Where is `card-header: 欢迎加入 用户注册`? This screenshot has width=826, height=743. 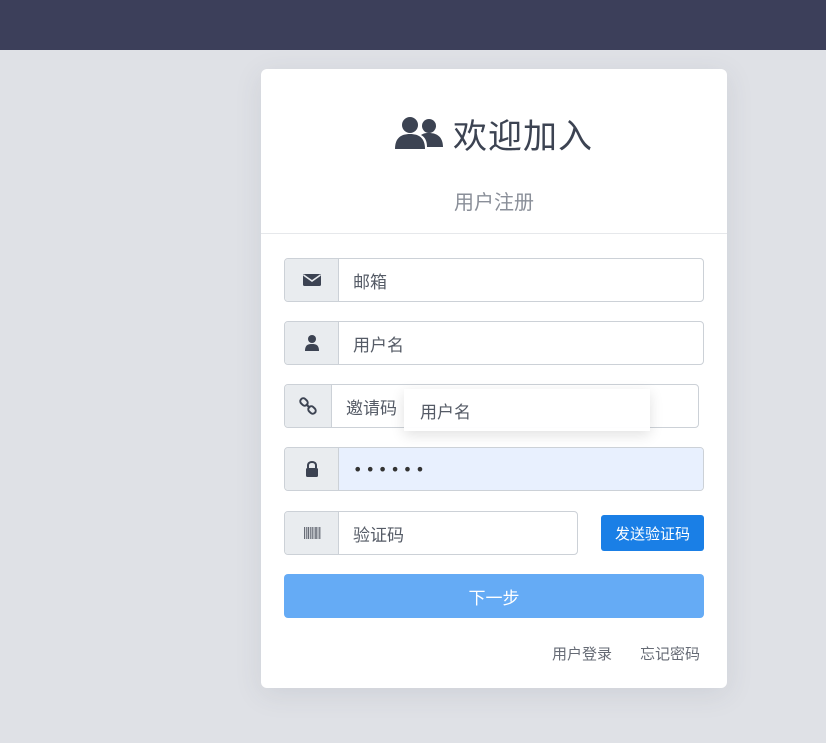 card-header: 欢迎加入 用户注册 is located at coordinates (494, 151).